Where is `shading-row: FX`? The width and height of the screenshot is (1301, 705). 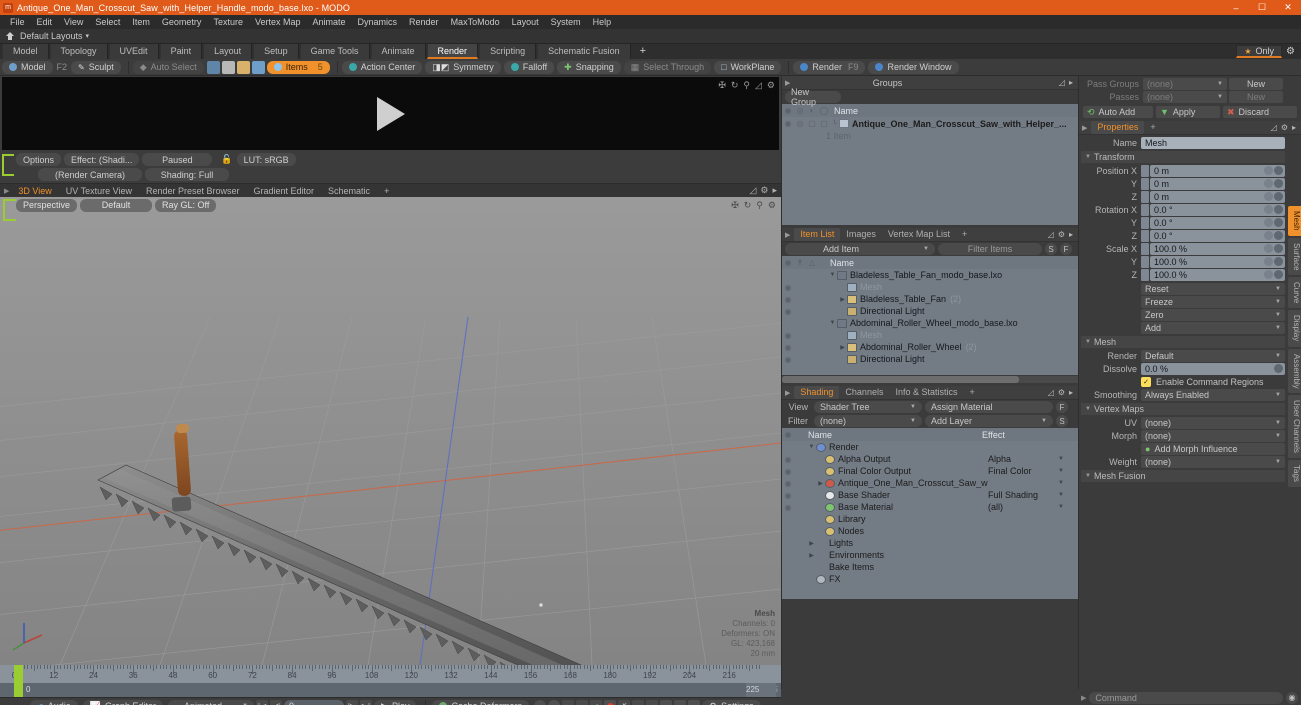
shading-row: FX is located at coordinates (930, 579).